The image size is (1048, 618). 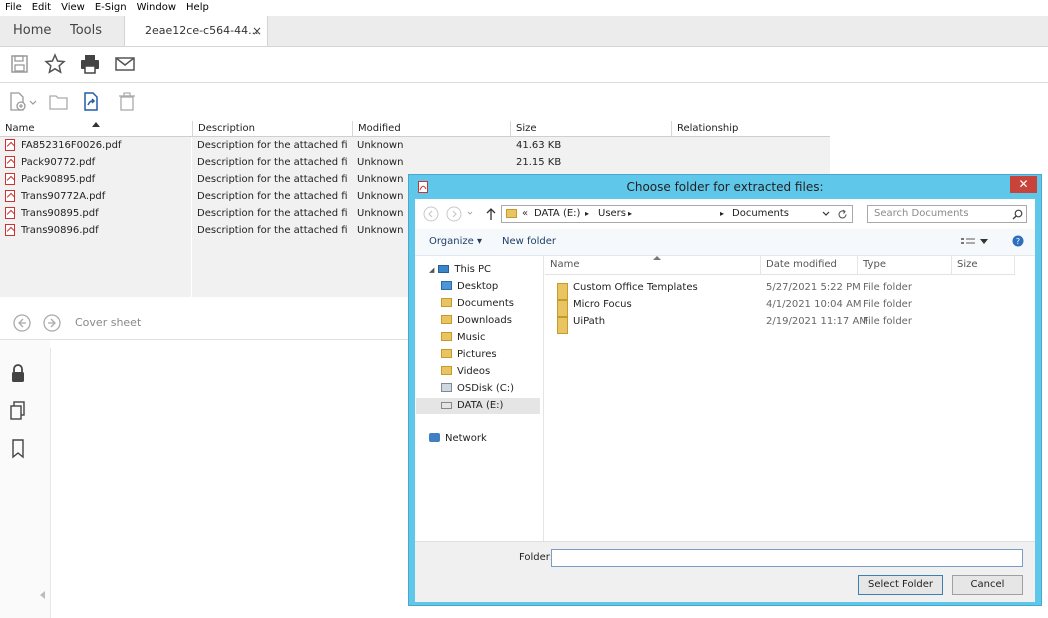 What do you see at coordinates (431, 270) in the screenshot?
I see `collapse-icon: ◢` at bounding box center [431, 270].